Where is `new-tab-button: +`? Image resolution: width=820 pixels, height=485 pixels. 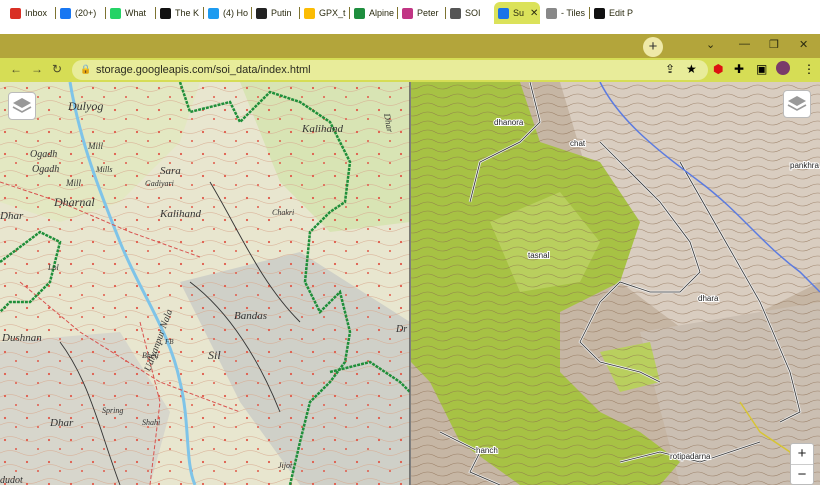 new-tab-button: + is located at coordinates (653, 47).